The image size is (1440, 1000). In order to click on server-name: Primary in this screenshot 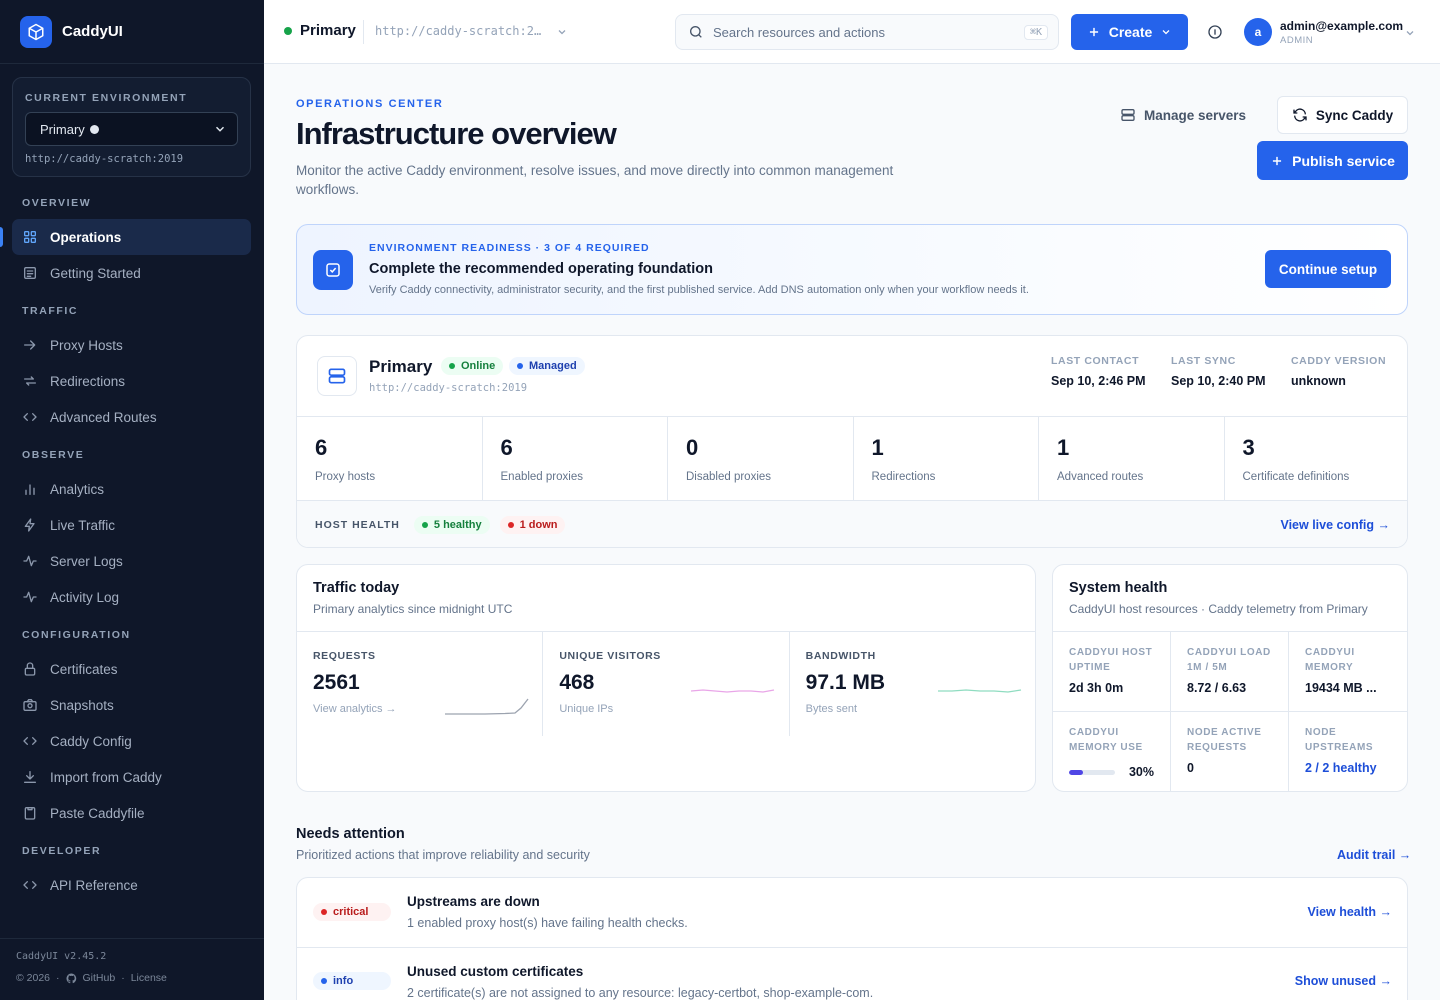, I will do `click(401, 366)`.